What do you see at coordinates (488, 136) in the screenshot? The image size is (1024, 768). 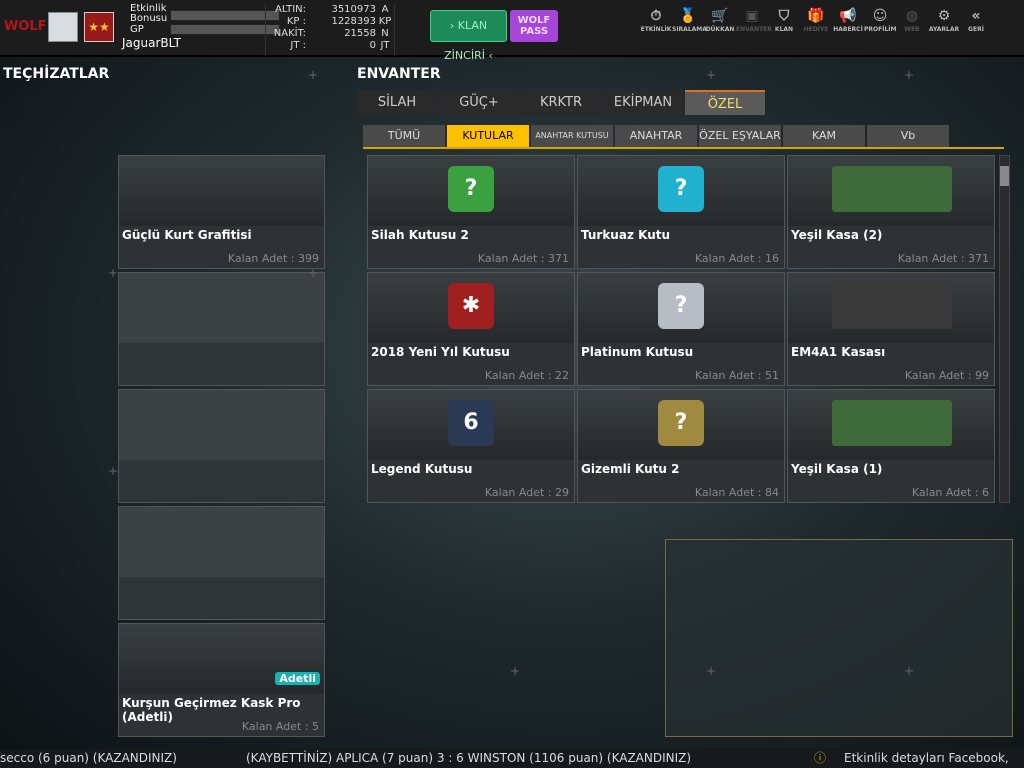 I see `subtab-1: KUTULAR` at bounding box center [488, 136].